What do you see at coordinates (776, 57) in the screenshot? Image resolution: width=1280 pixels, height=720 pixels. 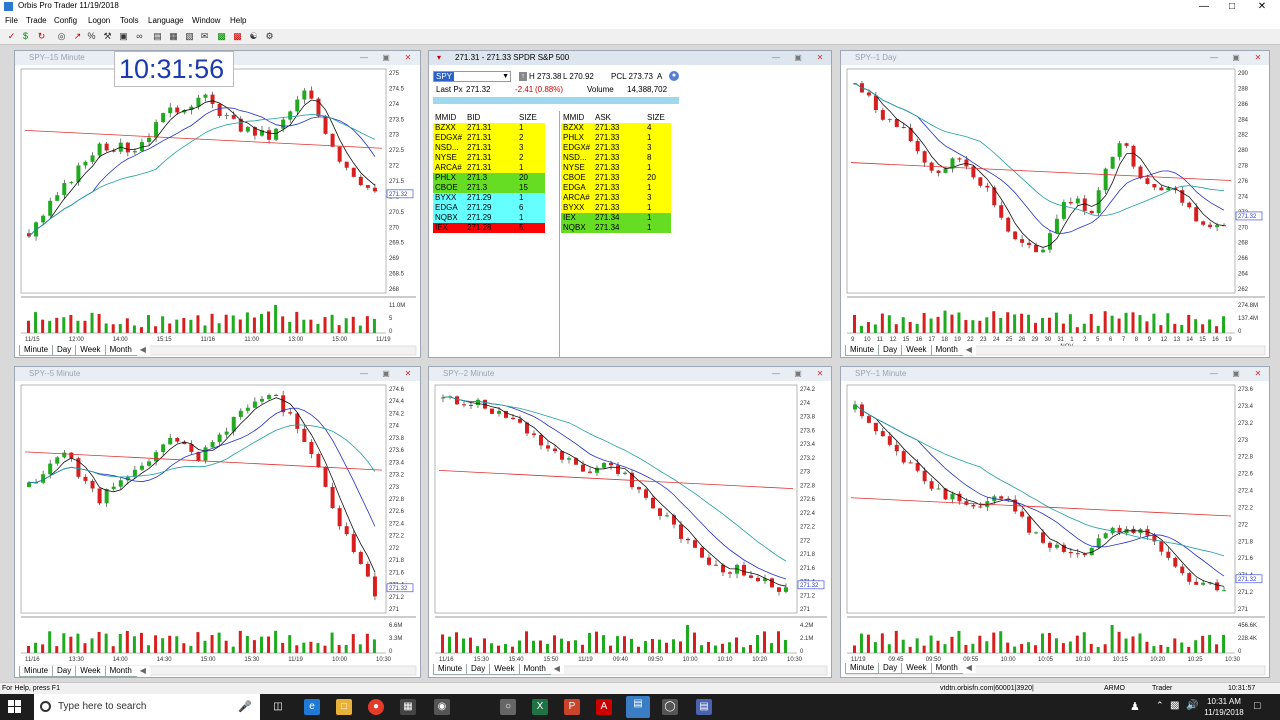 I see `minimize-icon: —` at bounding box center [776, 57].